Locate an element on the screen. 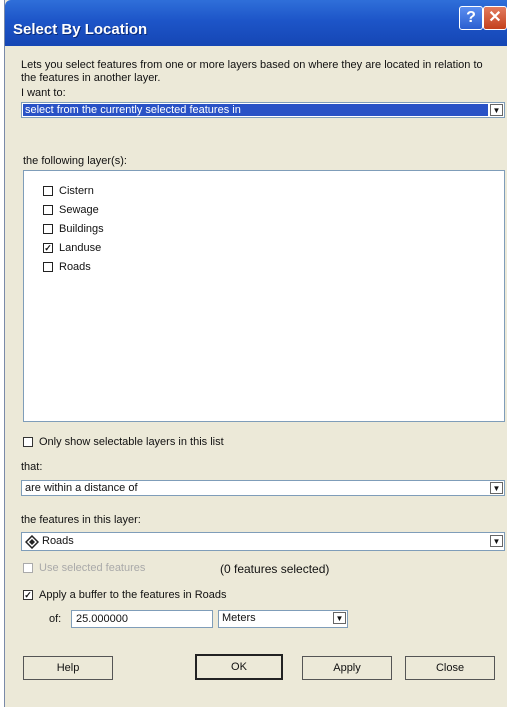 Image resolution: width=507 pixels, height=707 pixels. buffer-distance-value: 25.000000 is located at coordinates (102, 619).